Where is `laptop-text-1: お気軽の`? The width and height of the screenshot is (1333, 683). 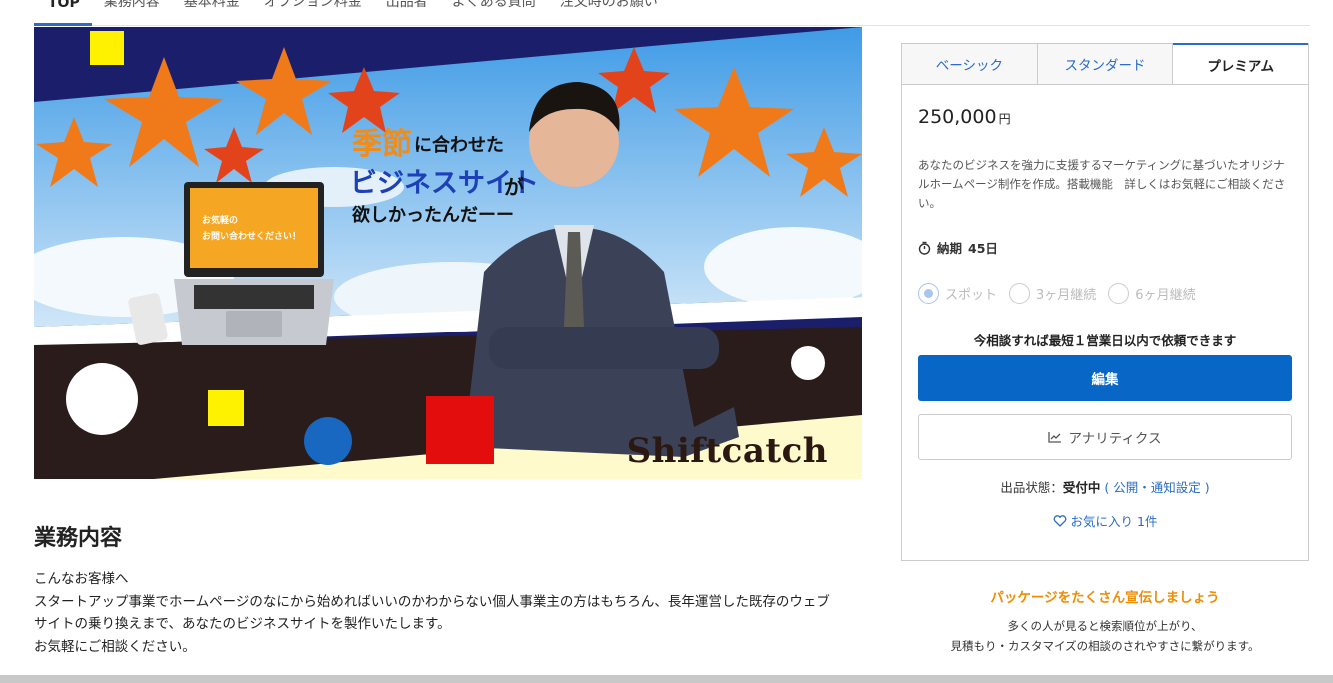
laptop-text-1: お気軽の is located at coordinates (220, 221).